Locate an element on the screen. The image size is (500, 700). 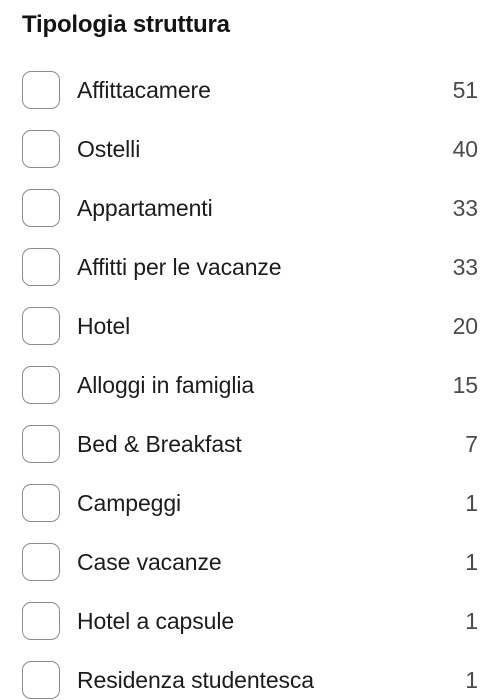
facet-count: 15 is located at coordinates (465, 384).